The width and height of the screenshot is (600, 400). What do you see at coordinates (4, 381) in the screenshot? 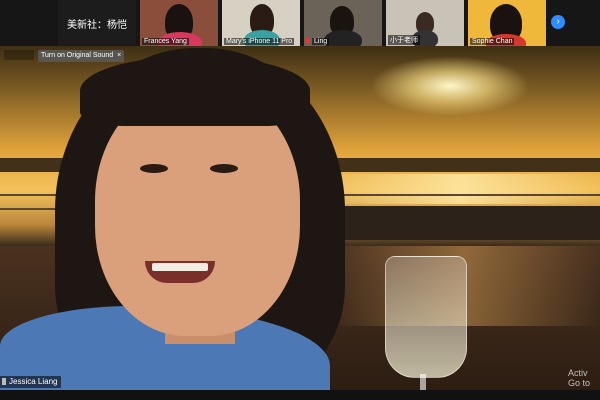
I see `microphone-icon` at bounding box center [4, 381].